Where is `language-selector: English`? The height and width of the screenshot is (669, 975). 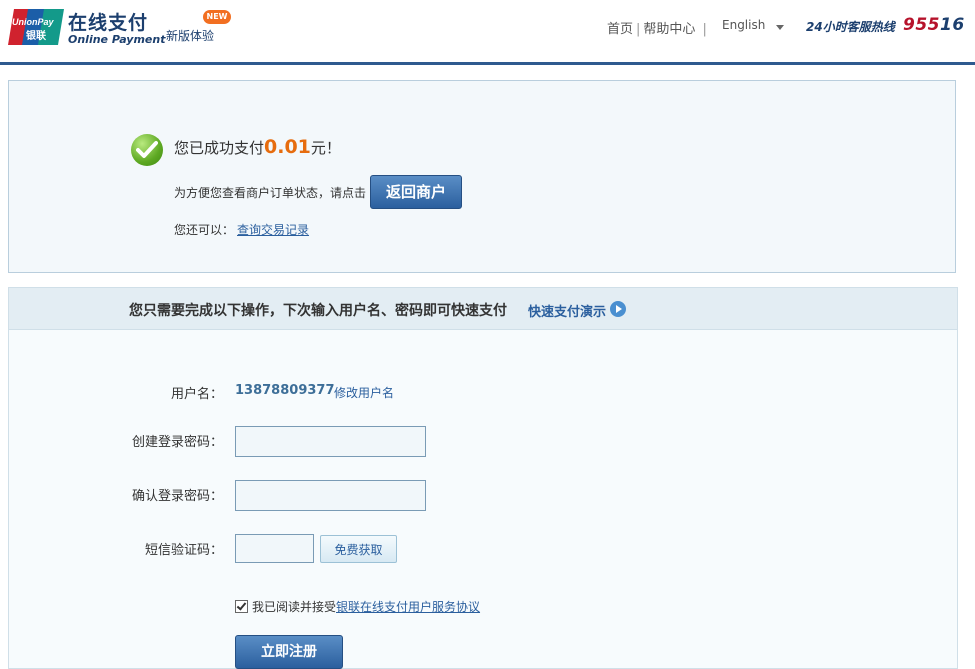 language-selector: English is located at coordinates (743, 25).